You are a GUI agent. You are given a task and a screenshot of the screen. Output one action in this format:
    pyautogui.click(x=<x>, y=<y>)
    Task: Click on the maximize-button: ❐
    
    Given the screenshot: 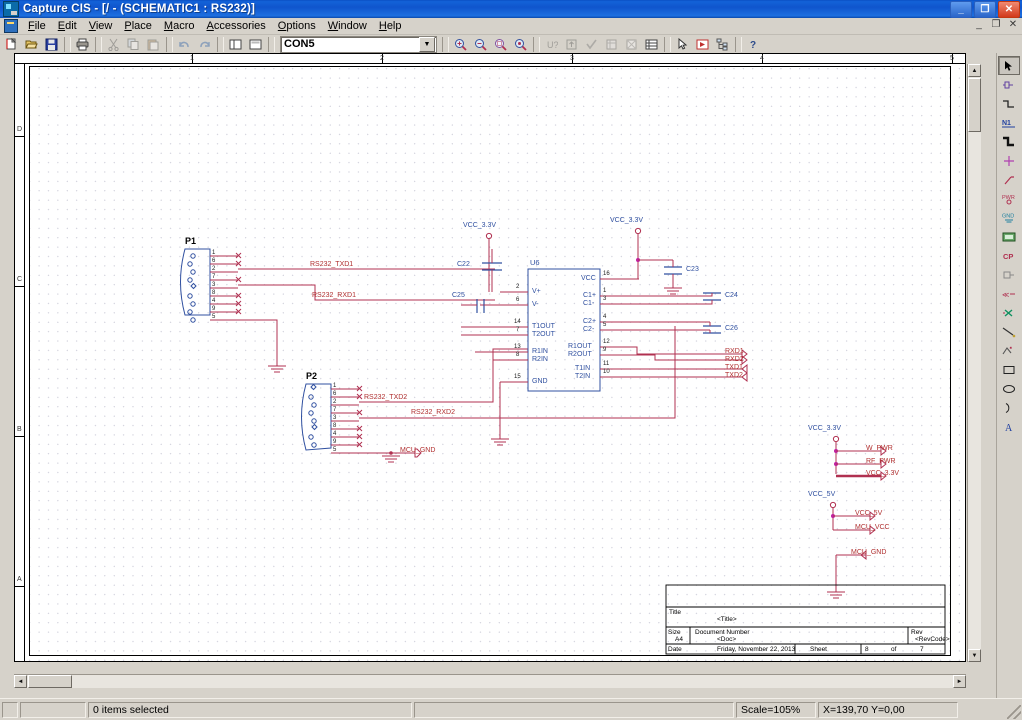 What is the action you would take?
    pyautogui.click(x=985, y=9)
    